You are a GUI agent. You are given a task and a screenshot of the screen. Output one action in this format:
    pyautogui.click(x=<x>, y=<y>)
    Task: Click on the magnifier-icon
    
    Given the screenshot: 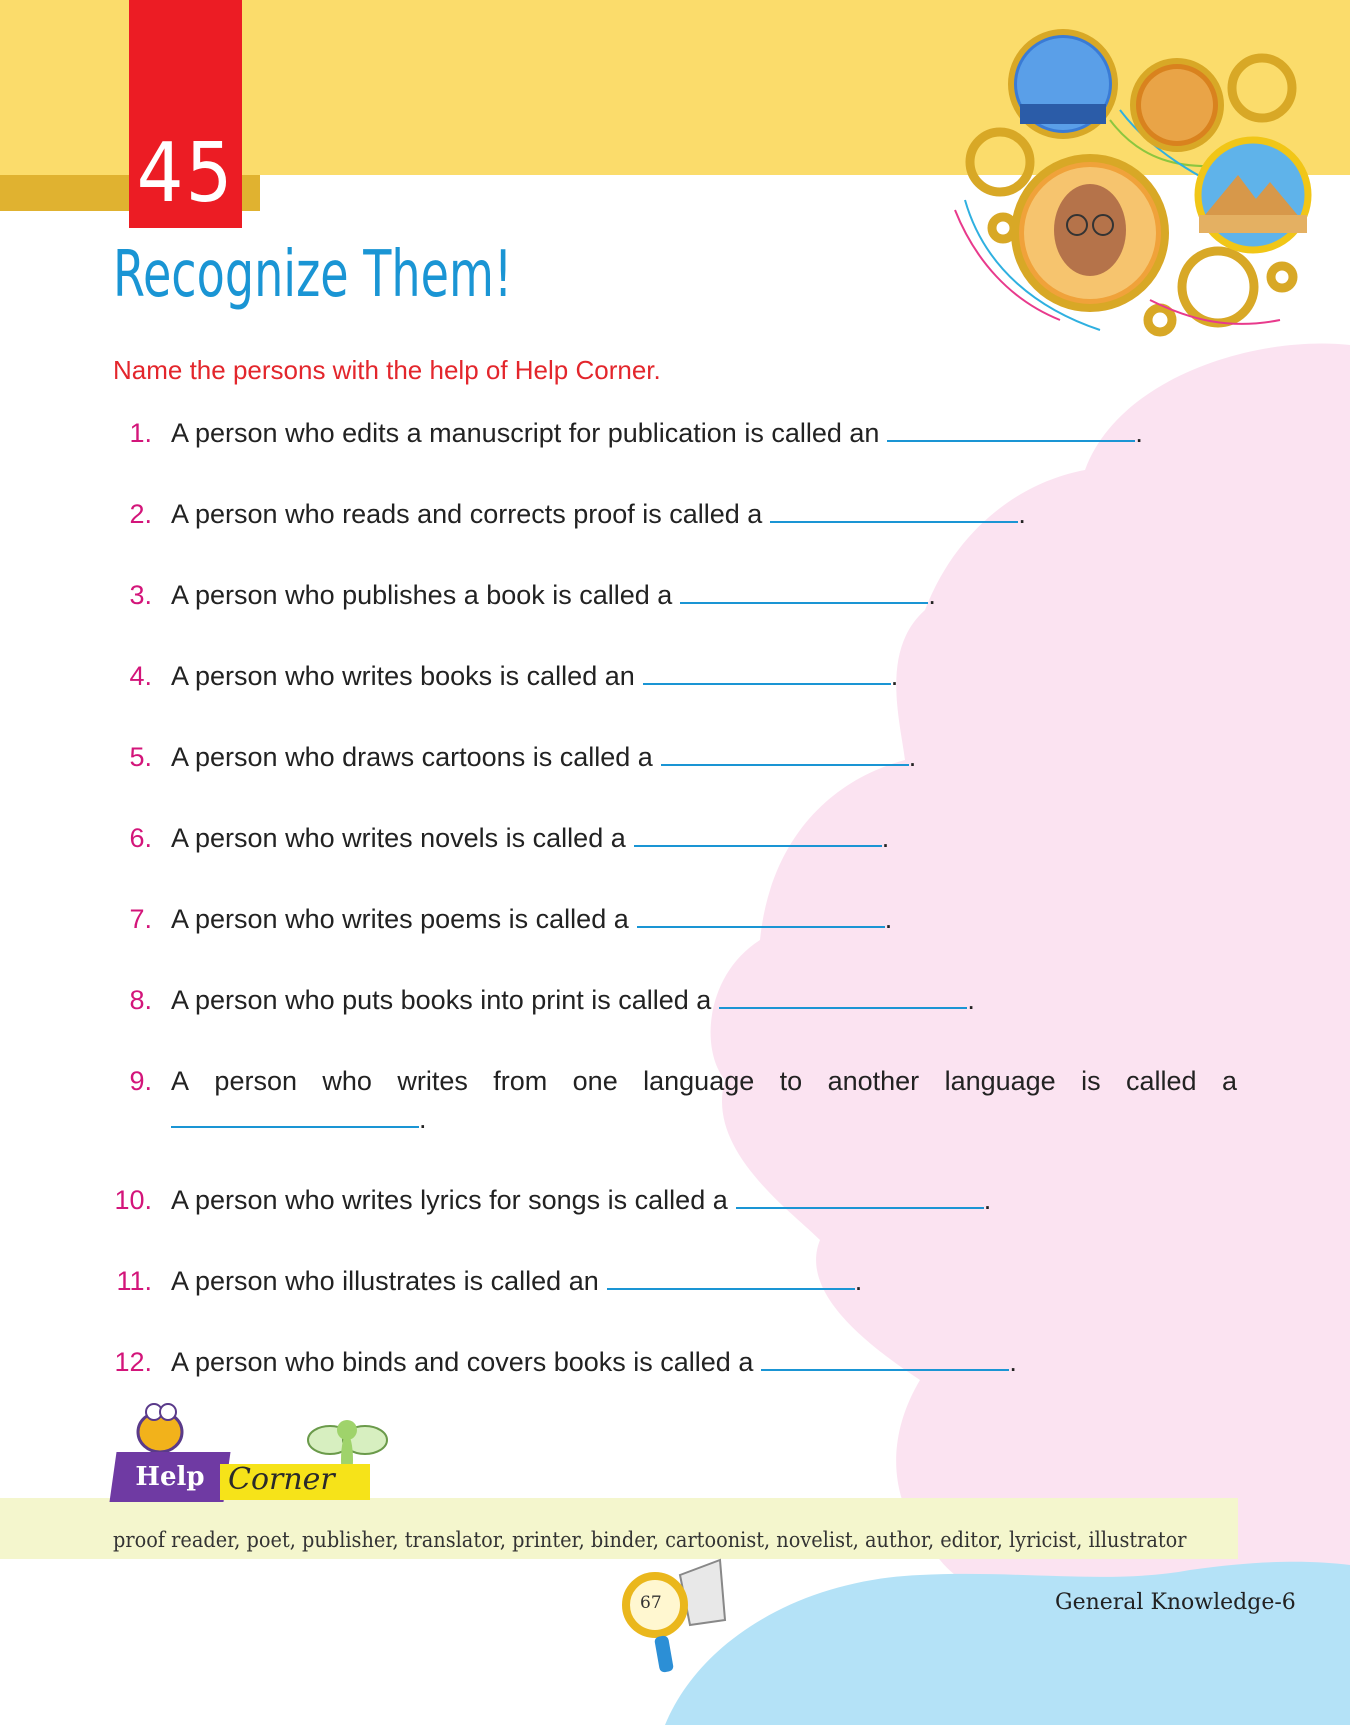 What is the action you would take?
    pyautogui.click(x=674, y=1615)
    